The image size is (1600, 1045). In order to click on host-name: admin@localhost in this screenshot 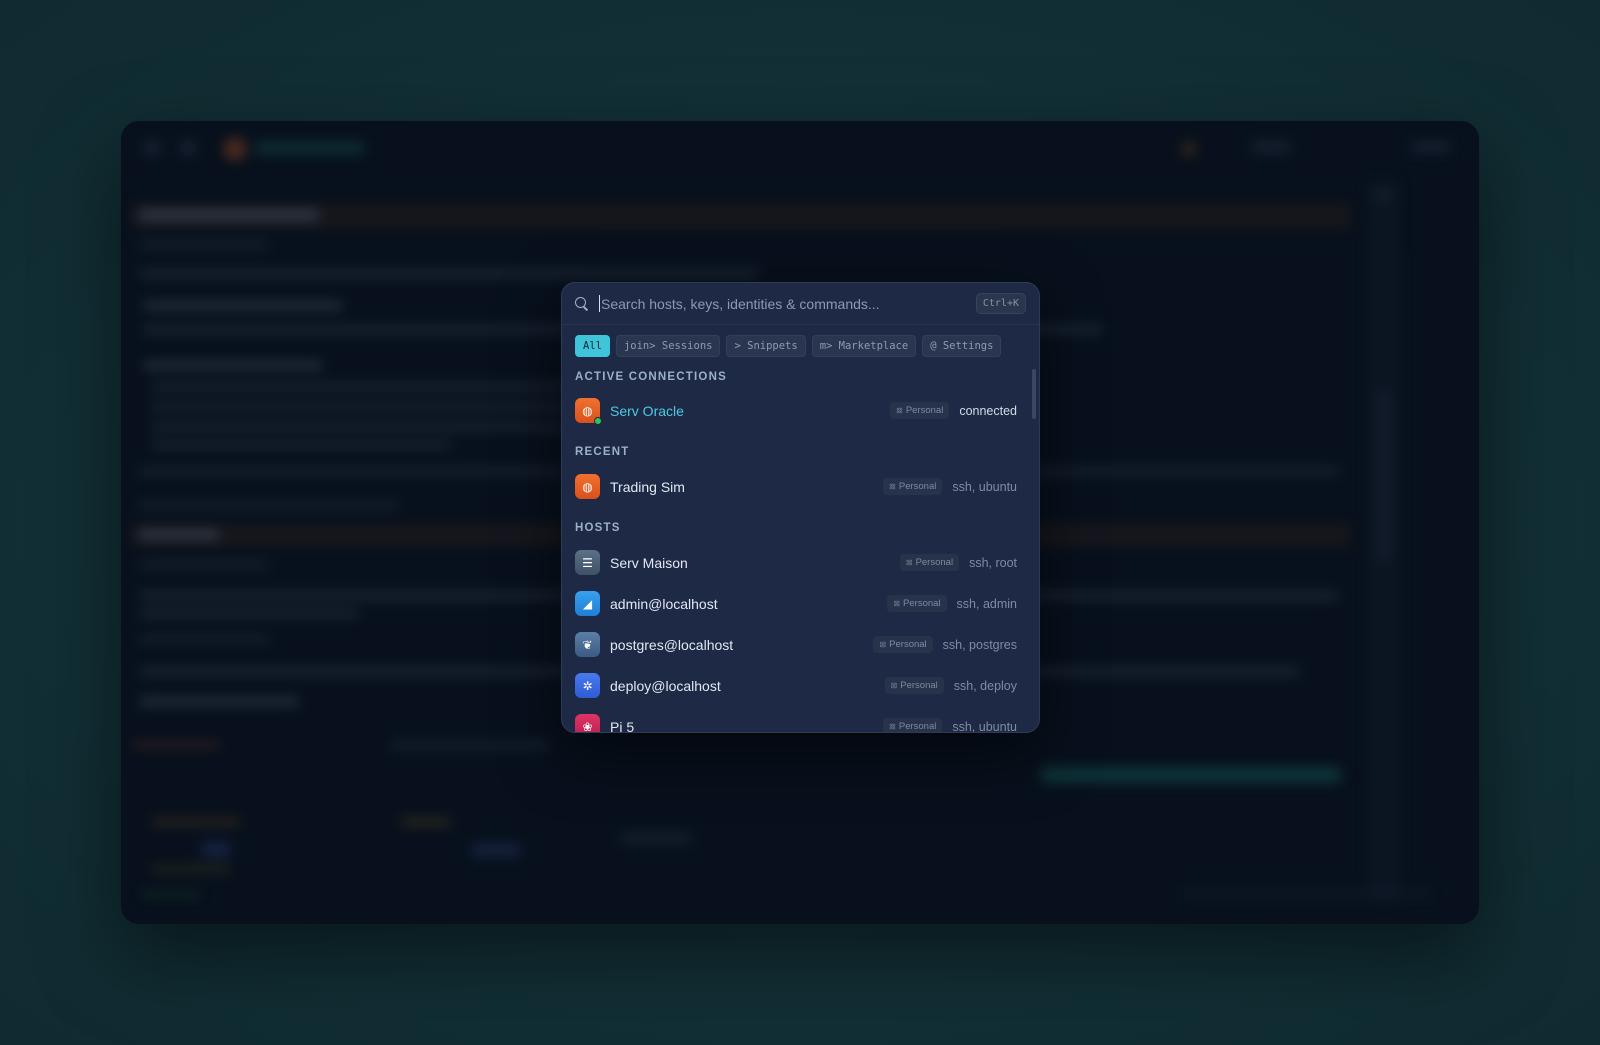, I will do `click(664, 603)`.